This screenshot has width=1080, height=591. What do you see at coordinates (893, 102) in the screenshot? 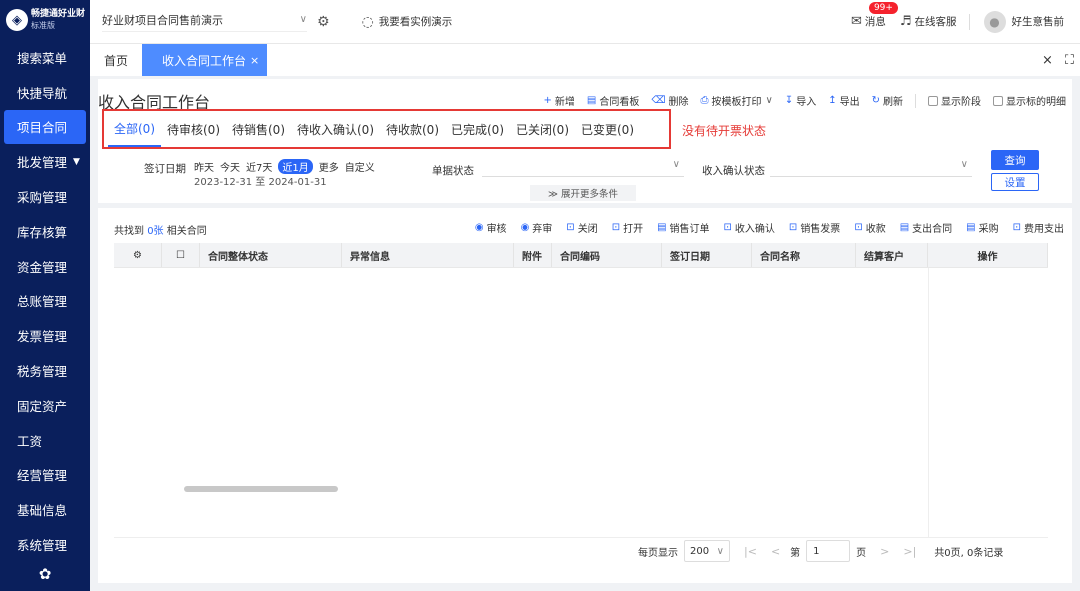
I see `button-label: 刷新` at bounding box center [893, 102].